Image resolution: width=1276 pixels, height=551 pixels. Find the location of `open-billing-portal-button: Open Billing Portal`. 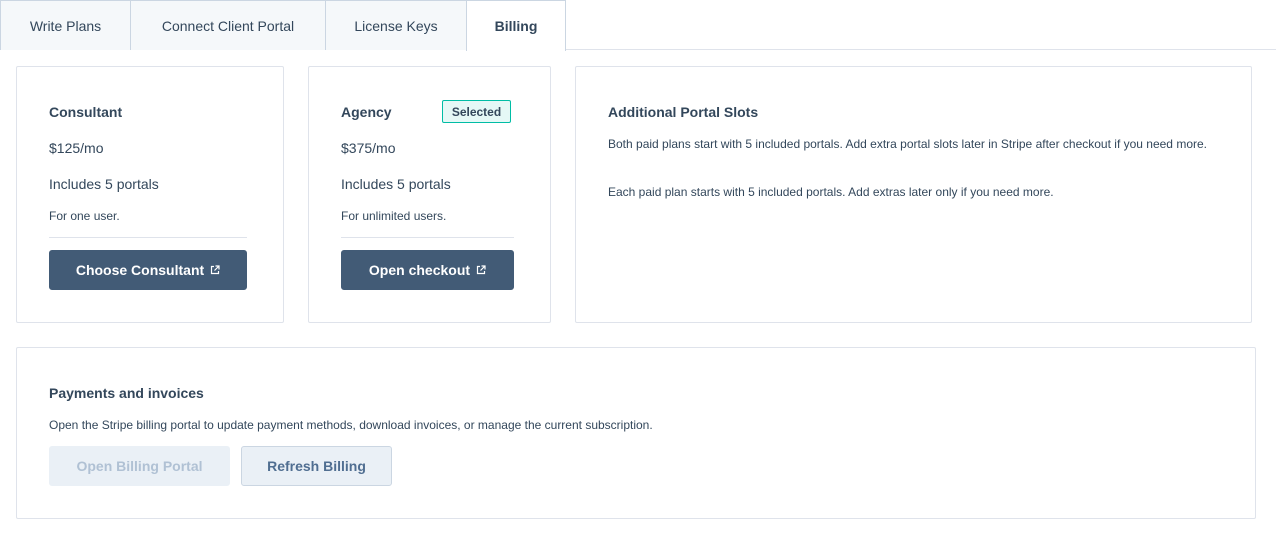

open-billing-portal-button: Open Billing Portal is located at coordinates (139, 466).